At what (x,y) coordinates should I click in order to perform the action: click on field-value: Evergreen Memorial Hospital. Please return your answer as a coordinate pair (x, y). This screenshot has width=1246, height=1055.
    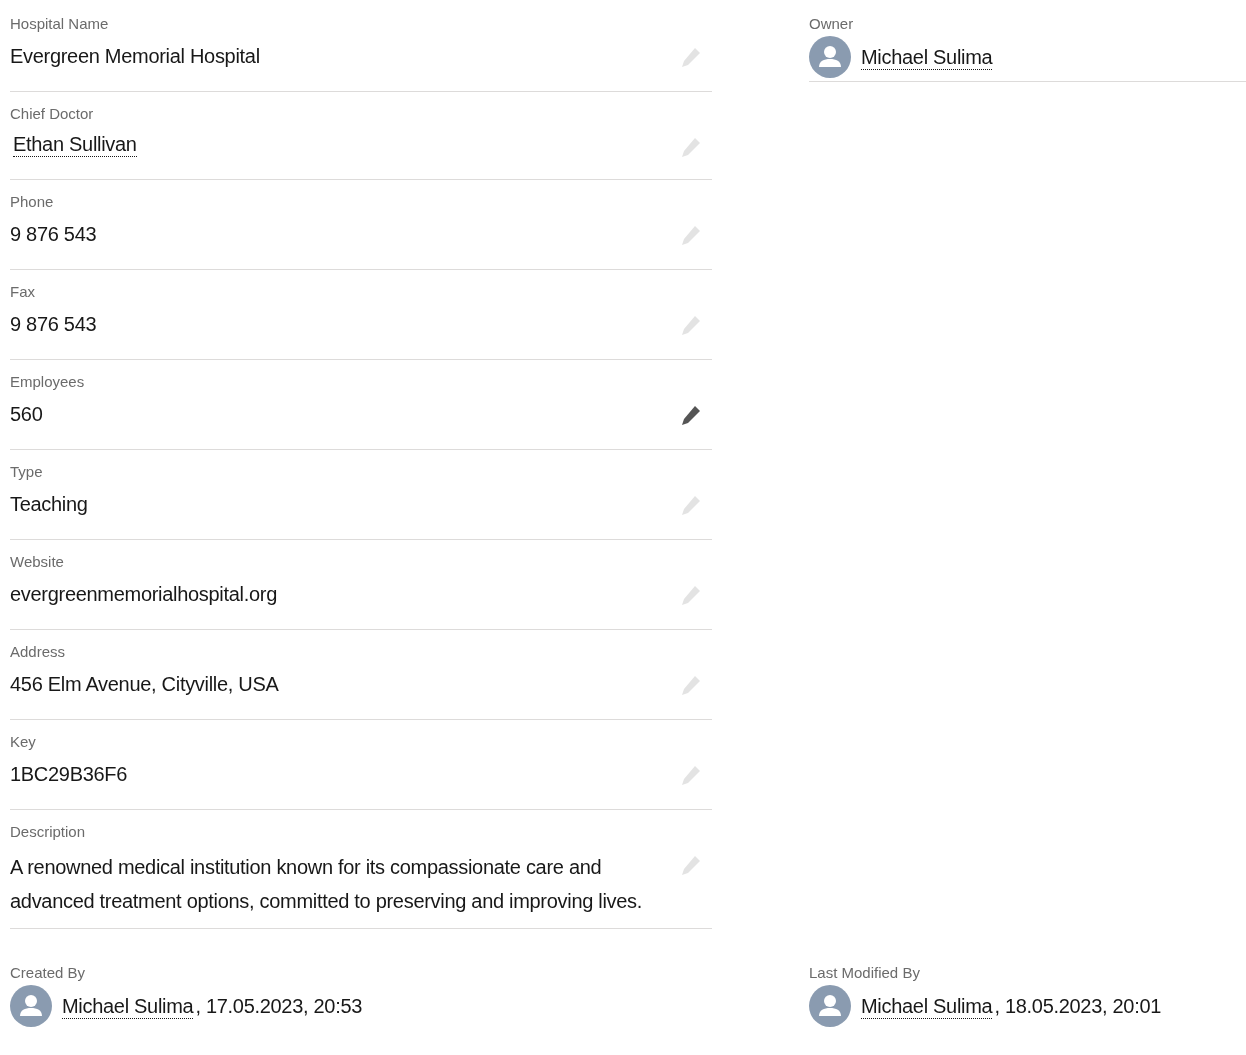
    Looking at the image, I should click on (135, 56).